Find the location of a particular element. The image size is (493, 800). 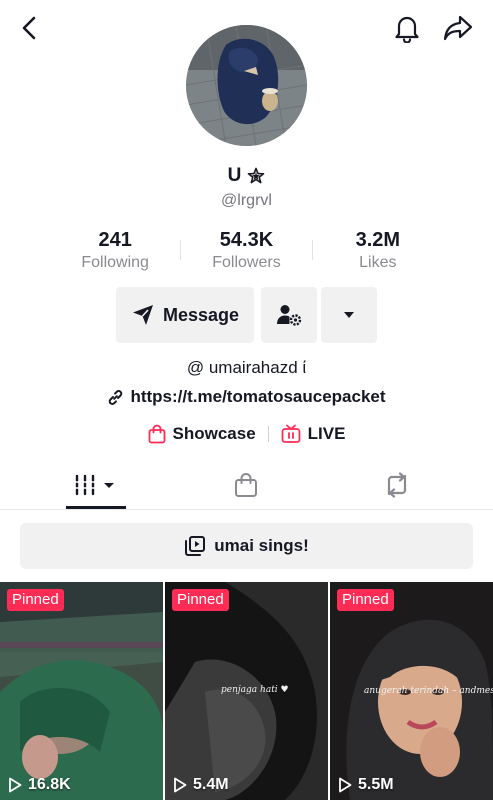

bio-link: https://t.me/tomatosaucepacket is located at coordinates (246, 397).